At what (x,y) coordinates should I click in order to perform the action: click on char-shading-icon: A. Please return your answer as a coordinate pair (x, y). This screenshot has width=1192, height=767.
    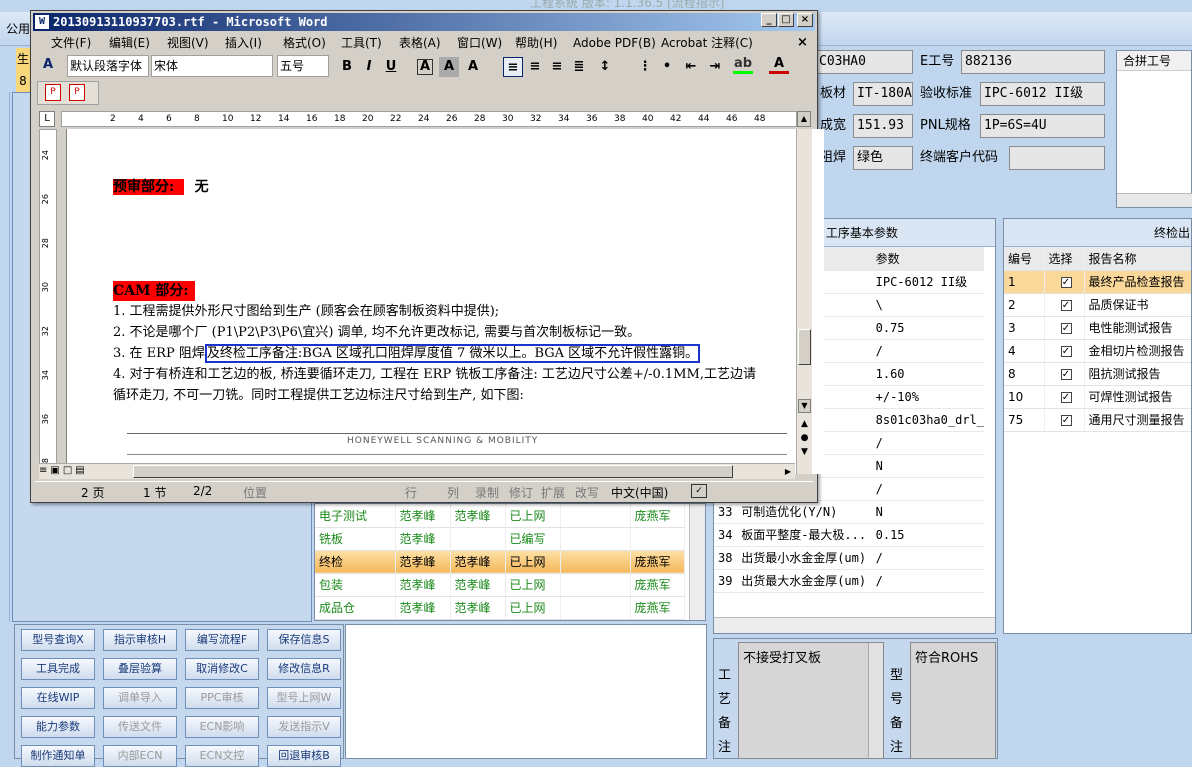
    Looking at the image, I should click on (449, 67).